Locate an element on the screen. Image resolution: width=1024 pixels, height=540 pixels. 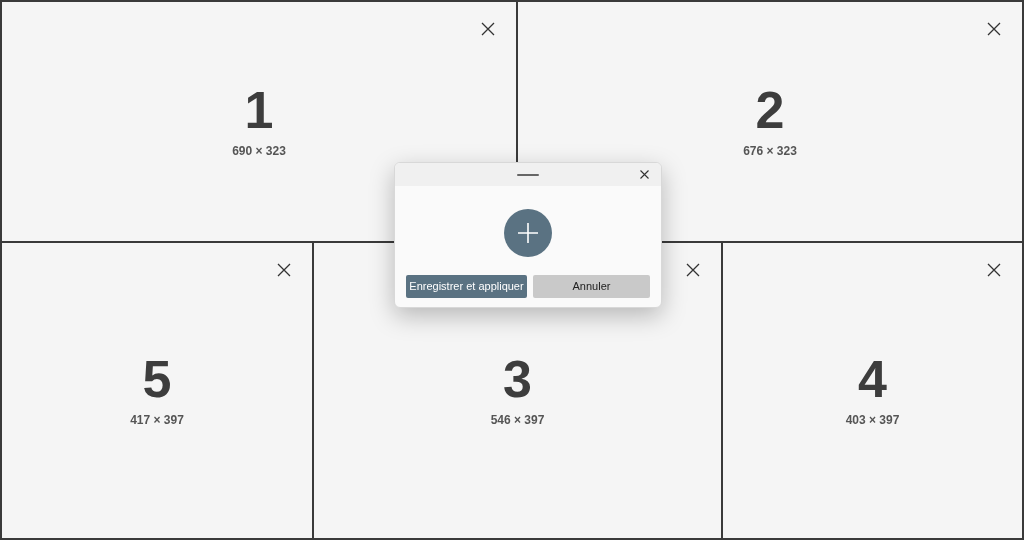
zone-size: 546 × 397 is located at coordinates (517, 420).